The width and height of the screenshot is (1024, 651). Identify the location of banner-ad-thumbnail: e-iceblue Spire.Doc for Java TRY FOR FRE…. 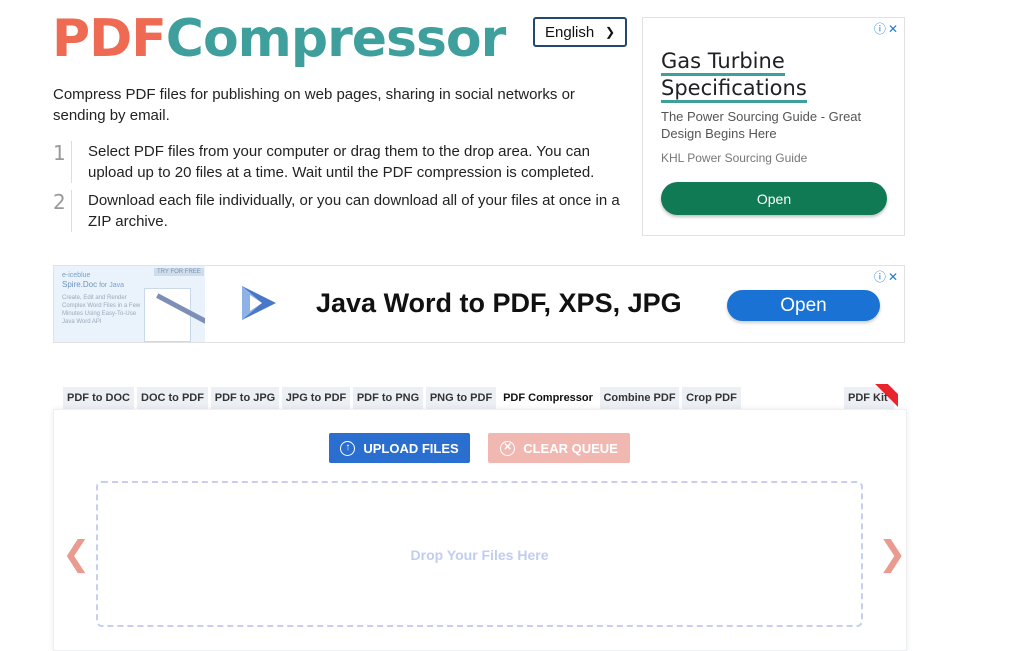
(129, 304).